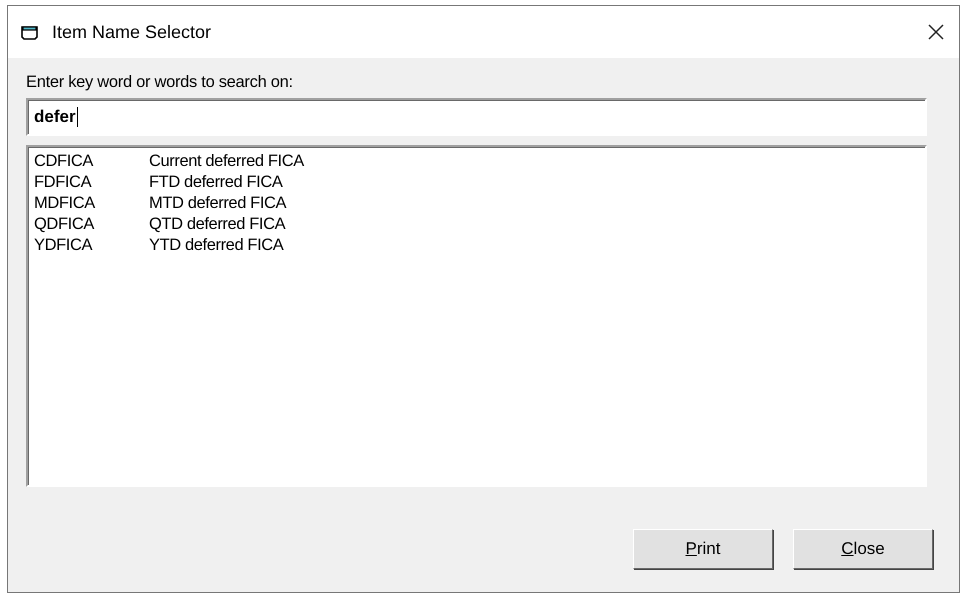  Describe the element at coordinates (215, 182) in the screenshot. I see `item-description: FTD deferred FICA` at that location.